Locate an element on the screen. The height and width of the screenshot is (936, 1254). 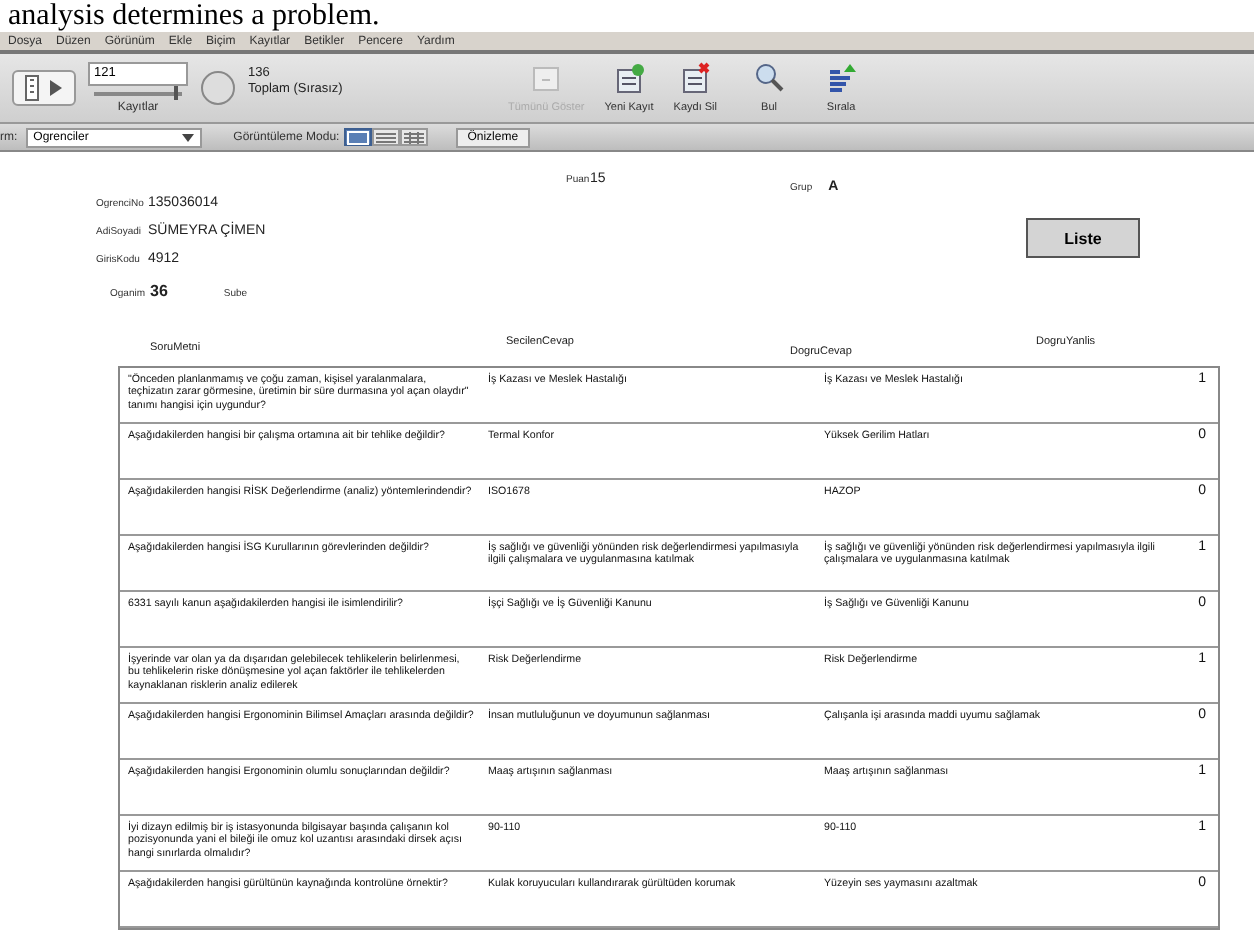
table-view-button is located at coordinates (413, 137).